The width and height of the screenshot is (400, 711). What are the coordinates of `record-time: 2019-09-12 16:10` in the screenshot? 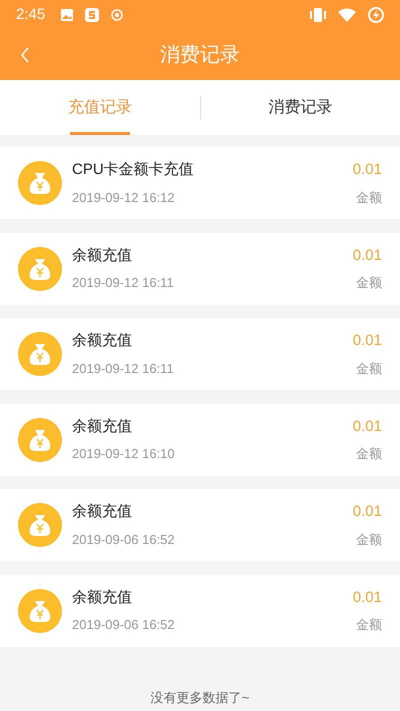 It's located at (124, 454).